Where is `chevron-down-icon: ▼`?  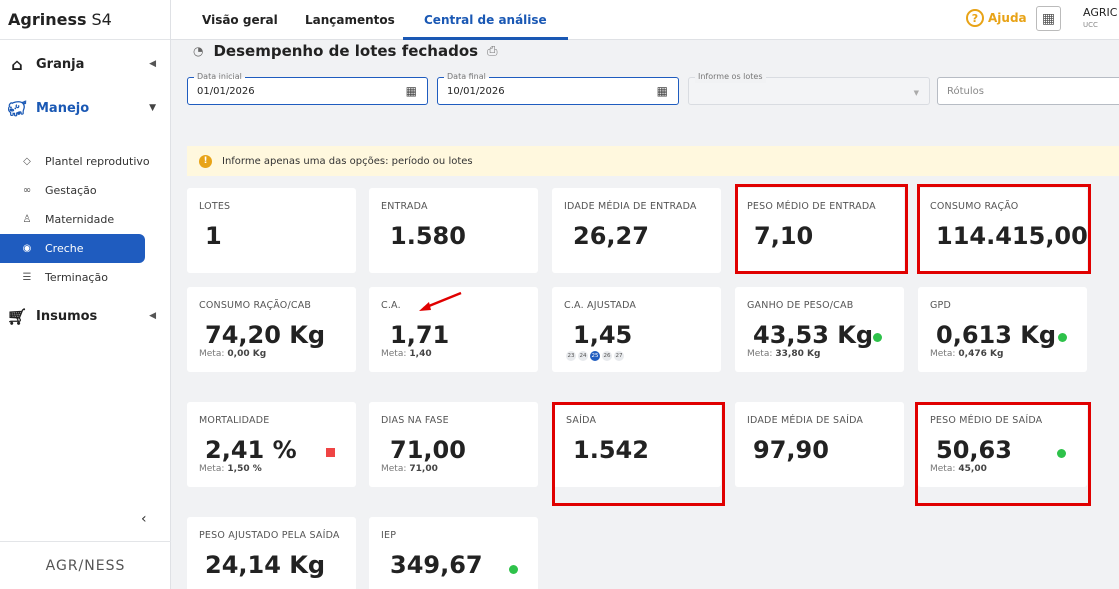
chevron-down-icon: ▼ is located at coordinates (916, 93).